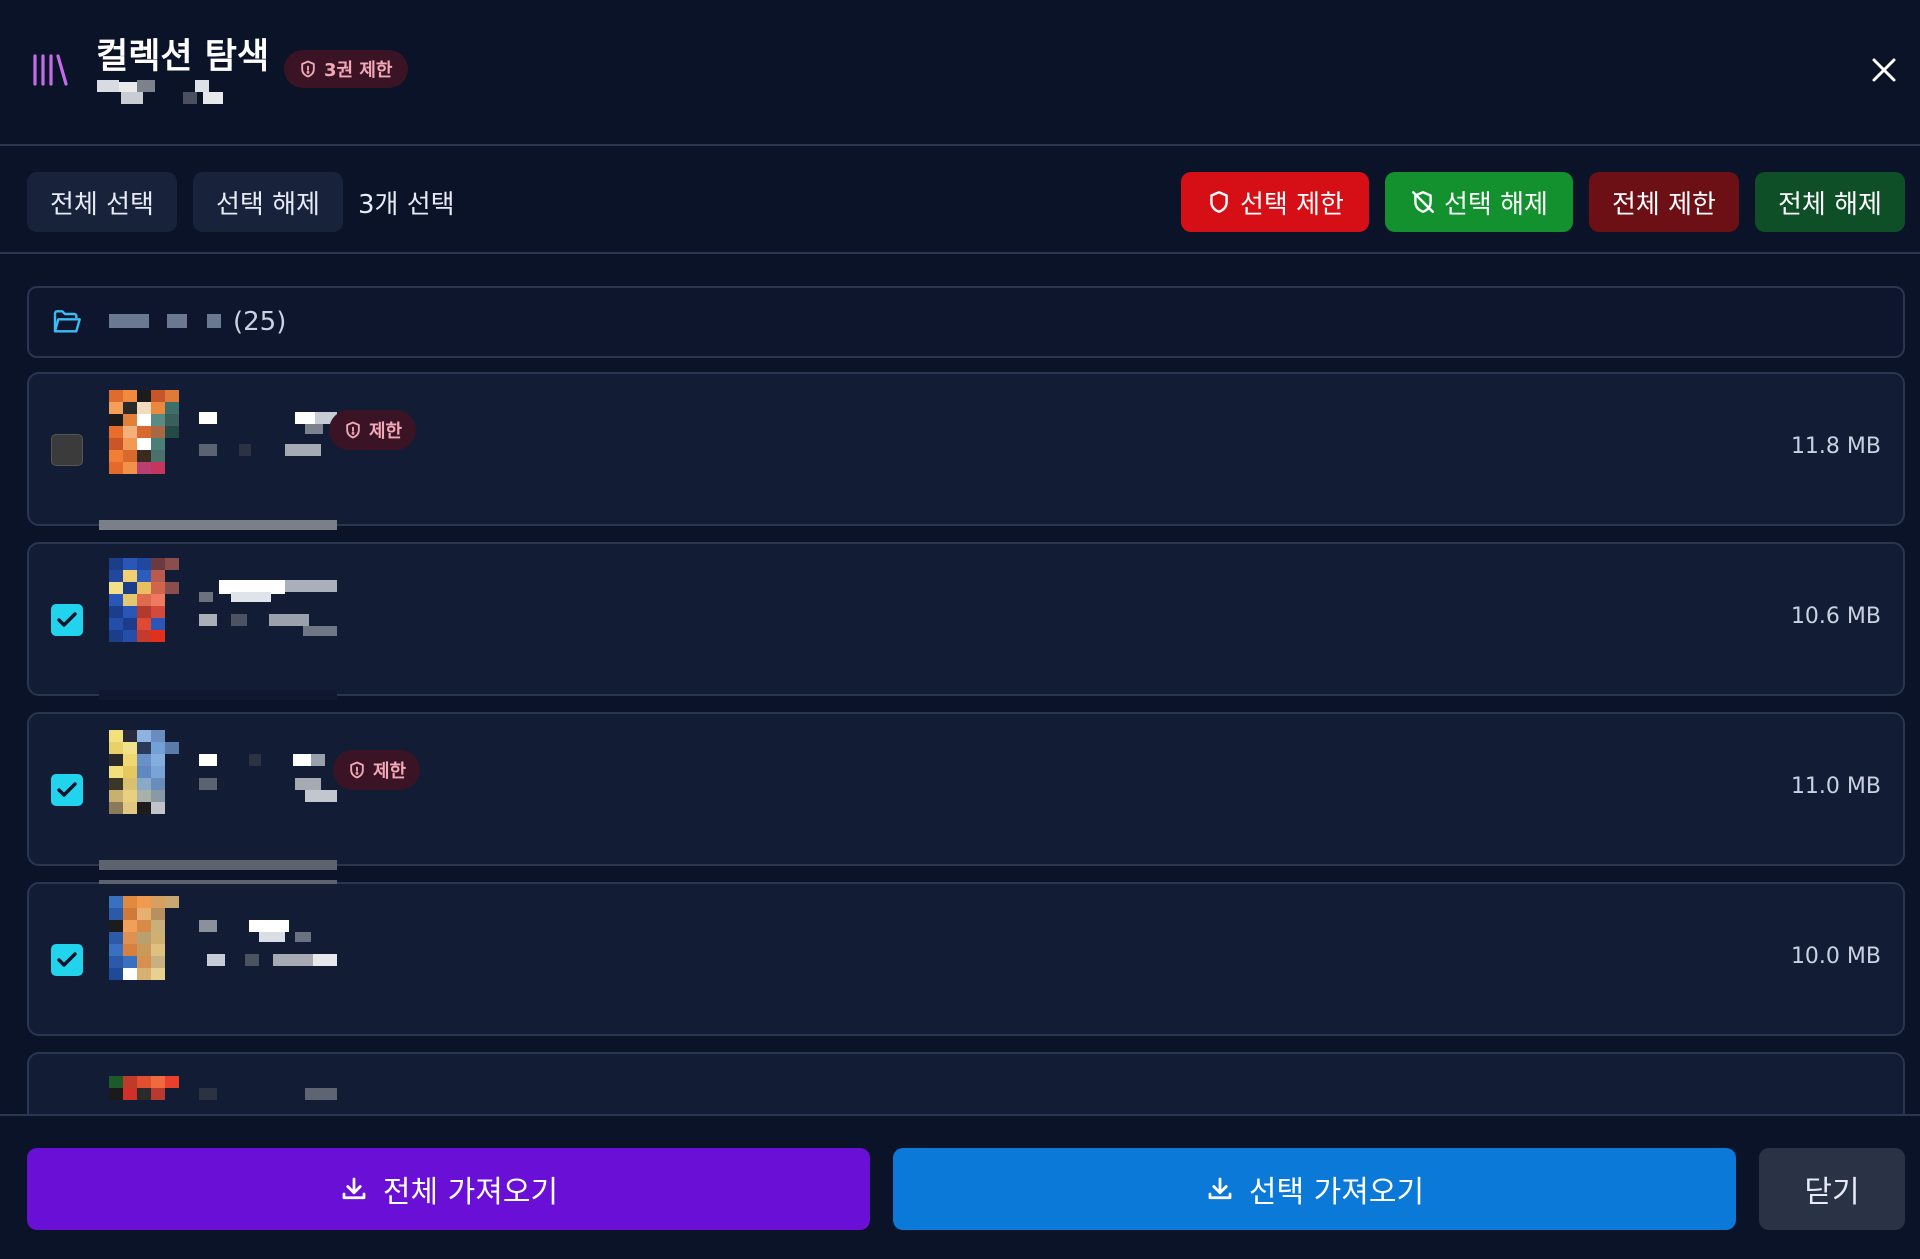 Image resolution: width=1920 pixels, height=1259 pixels. Describe the element at coordinates (1423, 202) in the screenshot. I see `shield-off-icon` at that location.